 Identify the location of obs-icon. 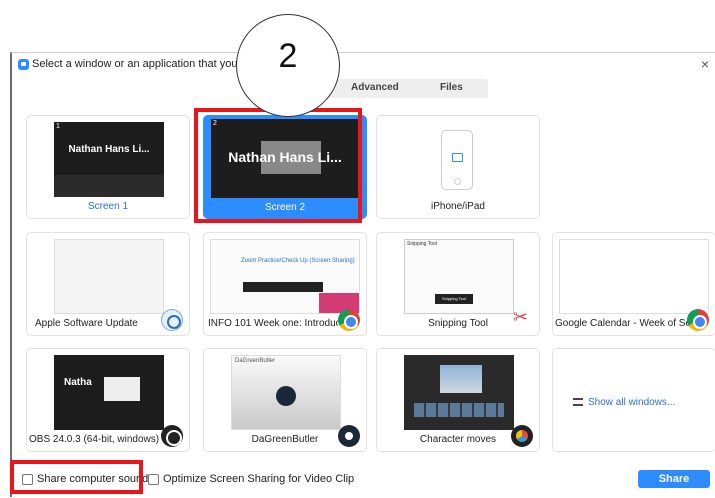
(172, 436).